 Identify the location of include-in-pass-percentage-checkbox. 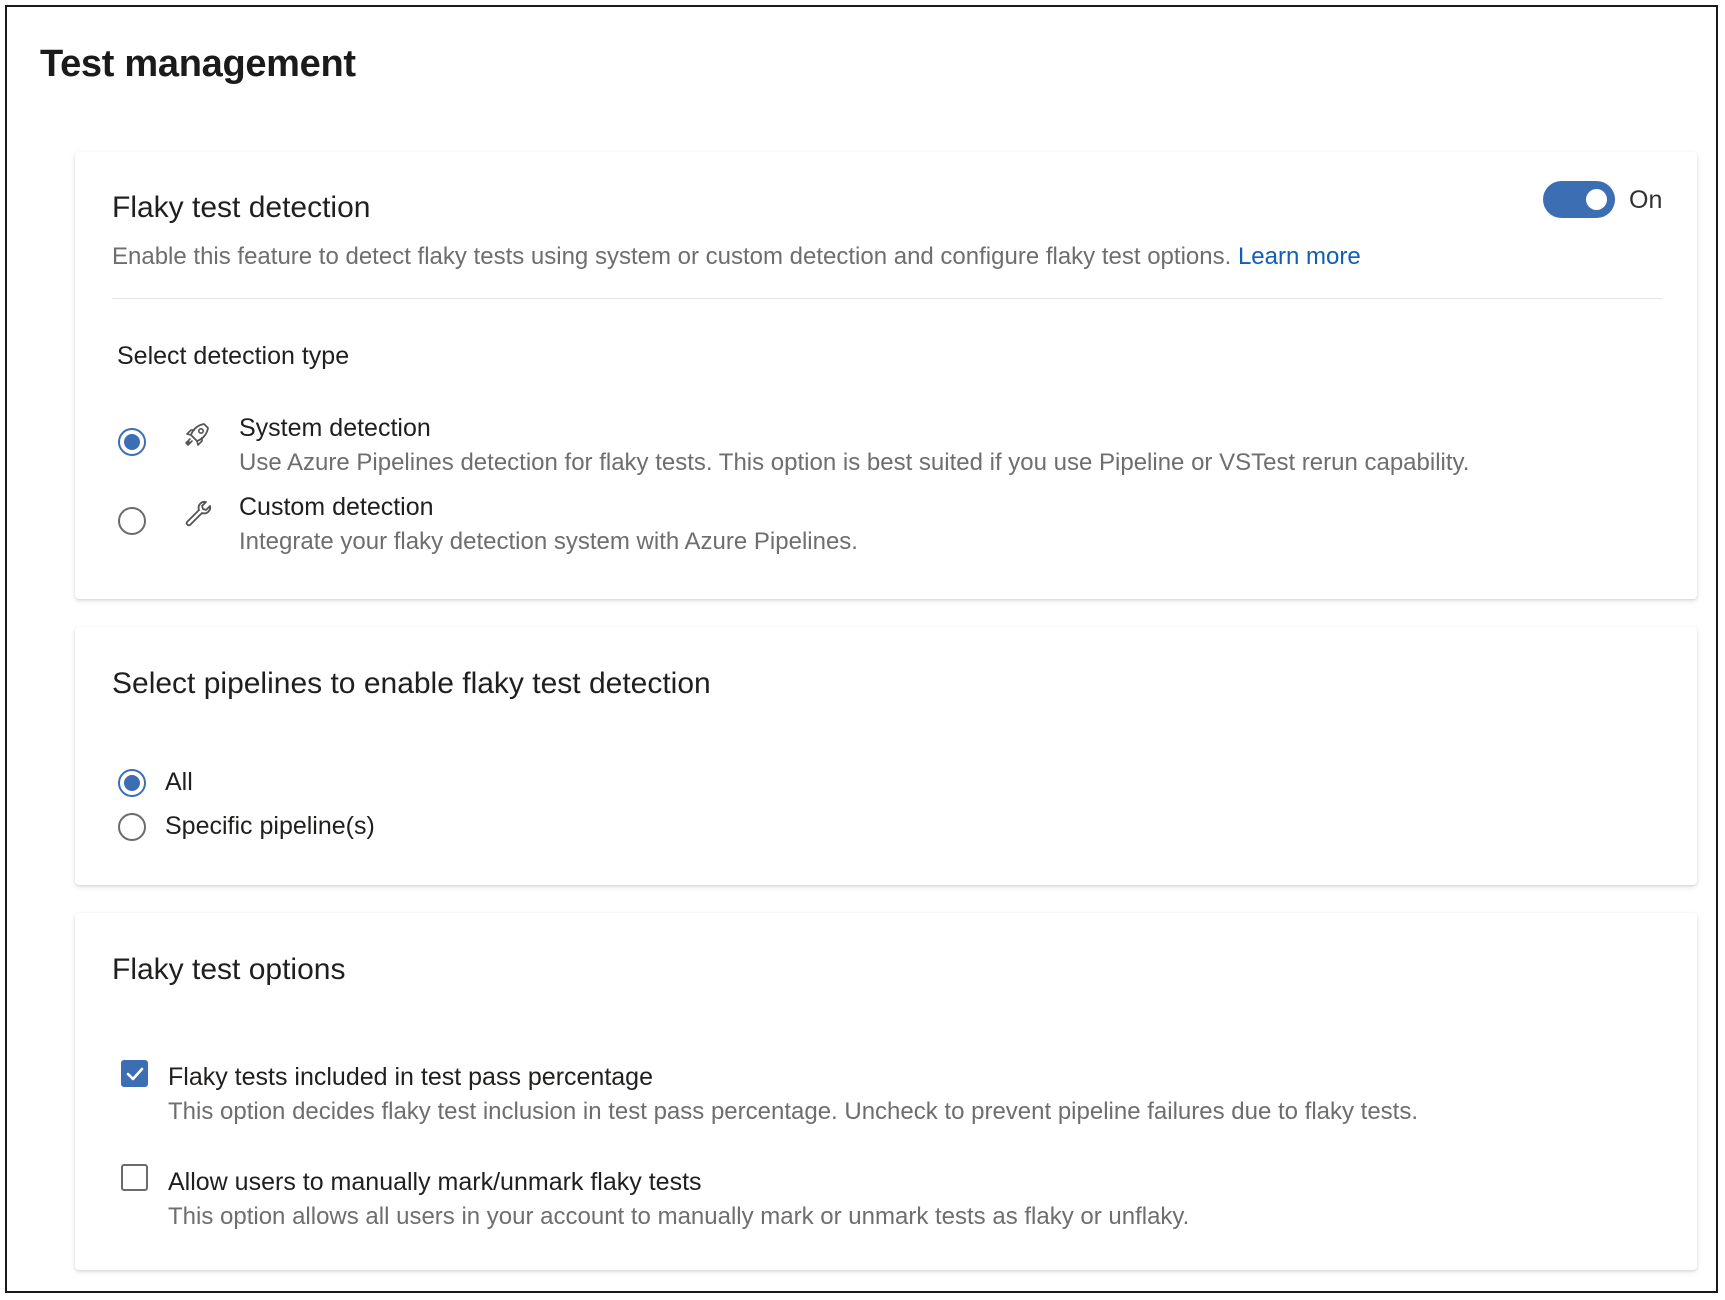
(134, 1073).